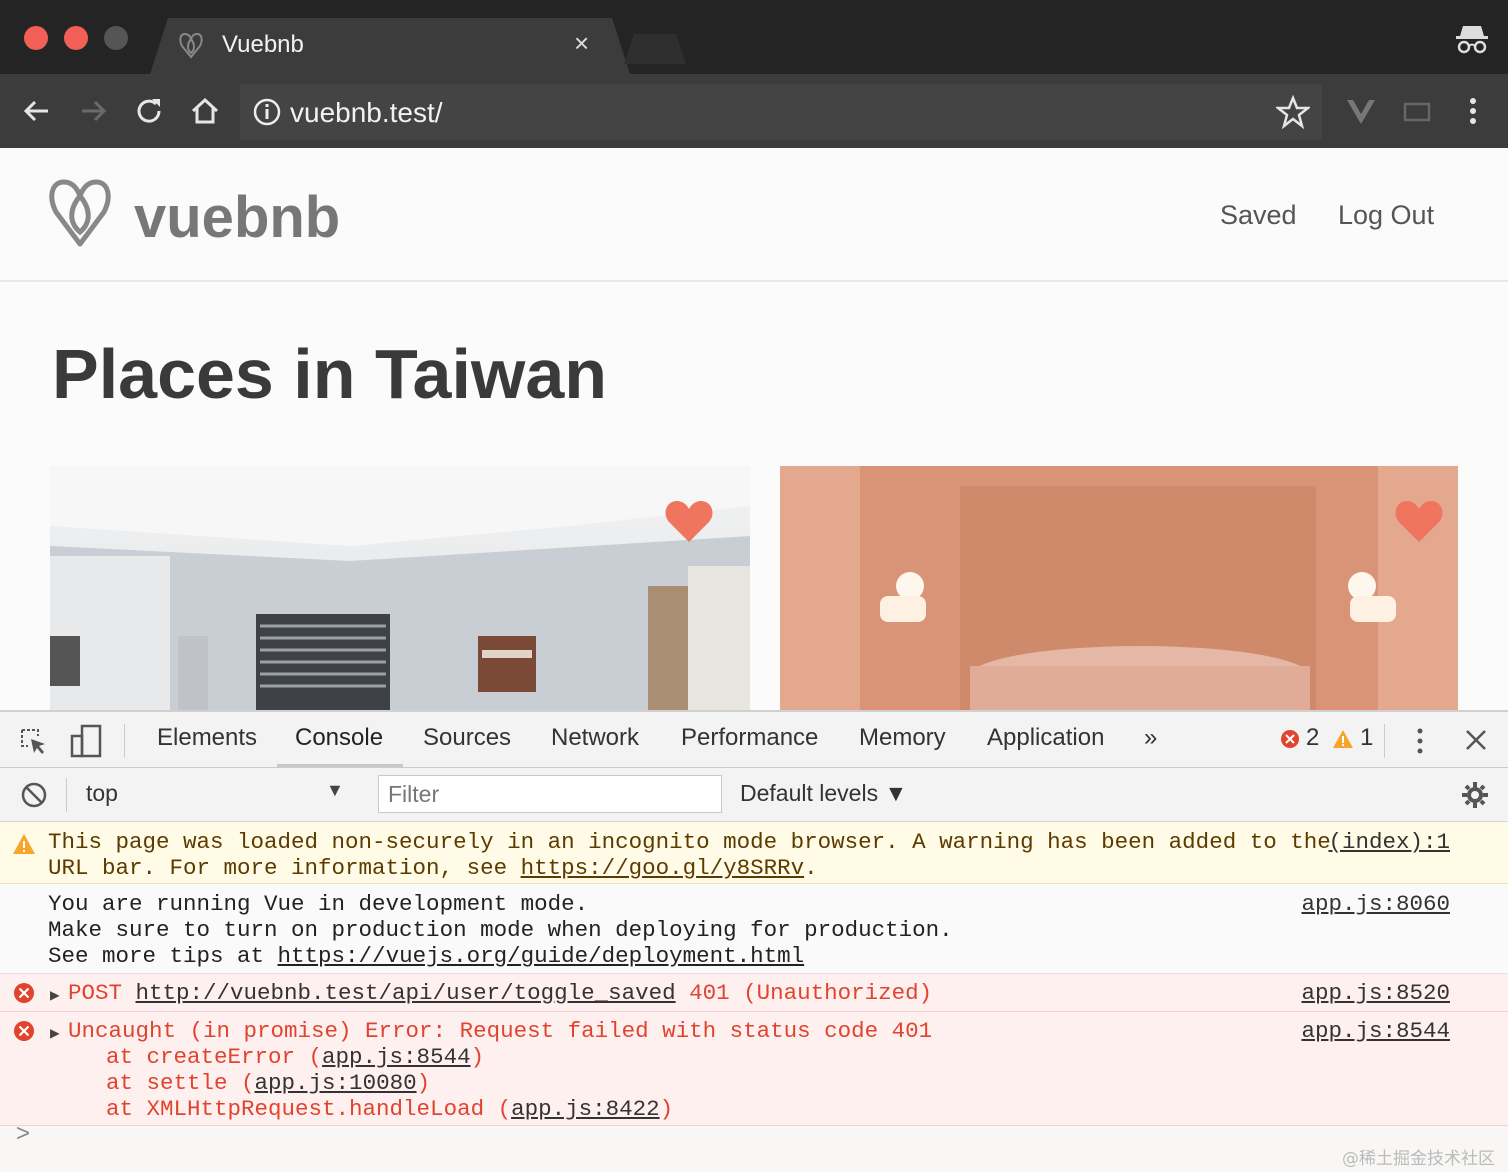 The image size is (1508, 1172). What do you see at coordinates (366, 113) in the screenshot?
I see `url-text: vuebnb.test/` at bounding box center [366, 113].